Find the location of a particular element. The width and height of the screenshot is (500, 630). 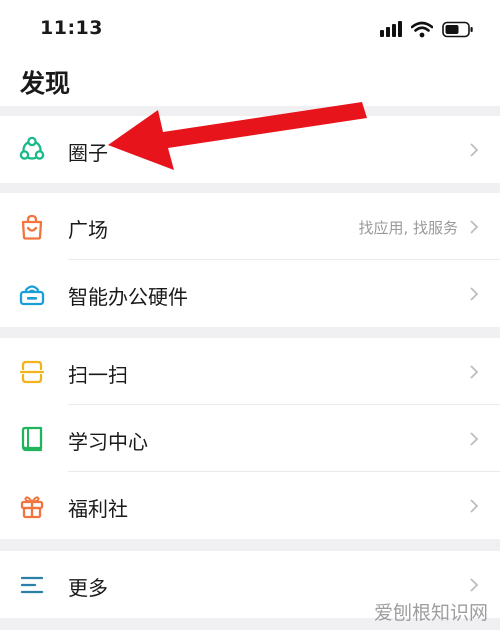

status-time: 11:13 is located at coordinates (71, 28).